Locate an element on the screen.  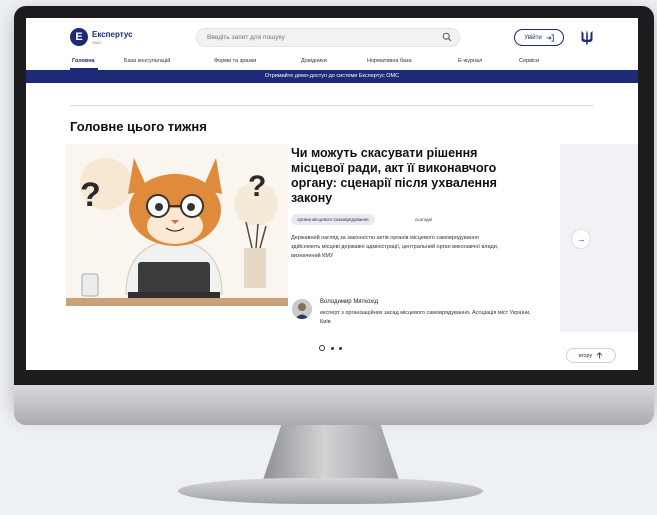
nav-item-home: Головна is located at coordinates (83, 61).